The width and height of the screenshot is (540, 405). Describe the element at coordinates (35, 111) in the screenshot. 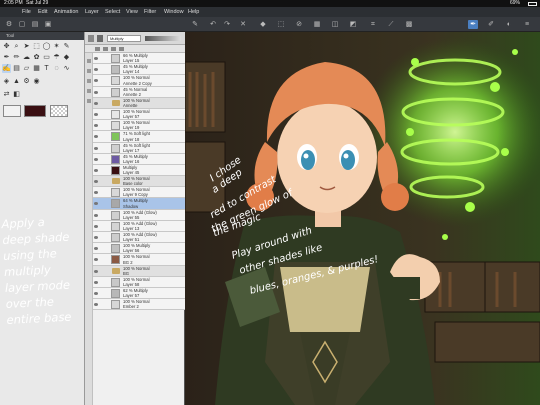

I see `main-color-swatch` at that location.